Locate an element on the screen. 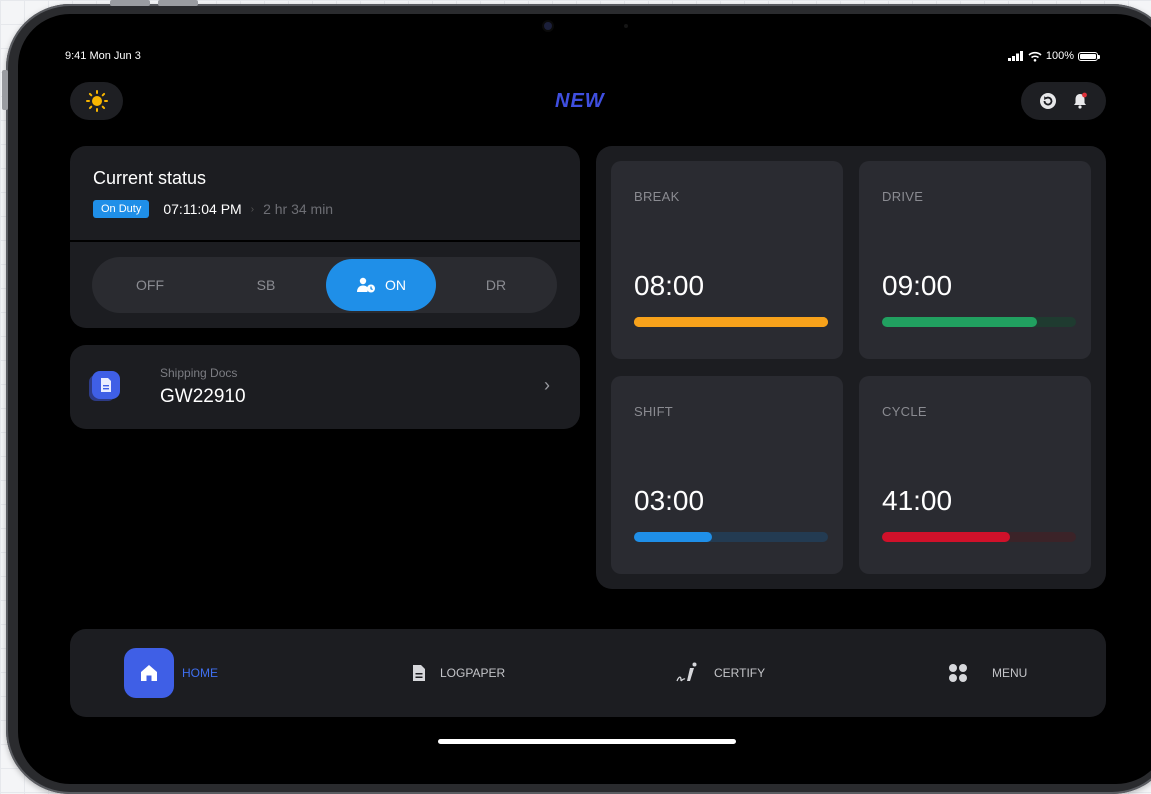 The height and width of the screenshot is (794, 1151). chevron-right-icon: › is located at coordinates (547, 385).